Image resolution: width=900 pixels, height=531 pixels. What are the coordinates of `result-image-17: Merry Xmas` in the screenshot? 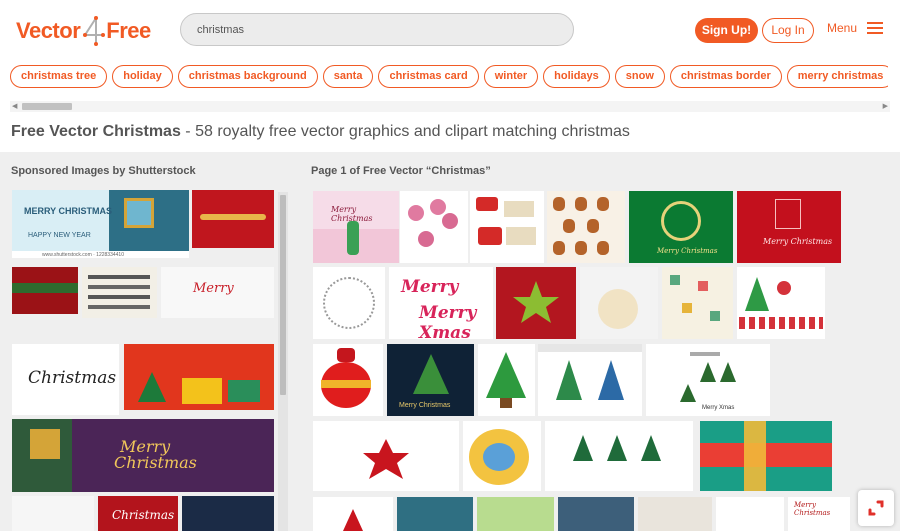 It's located at (708, 380).